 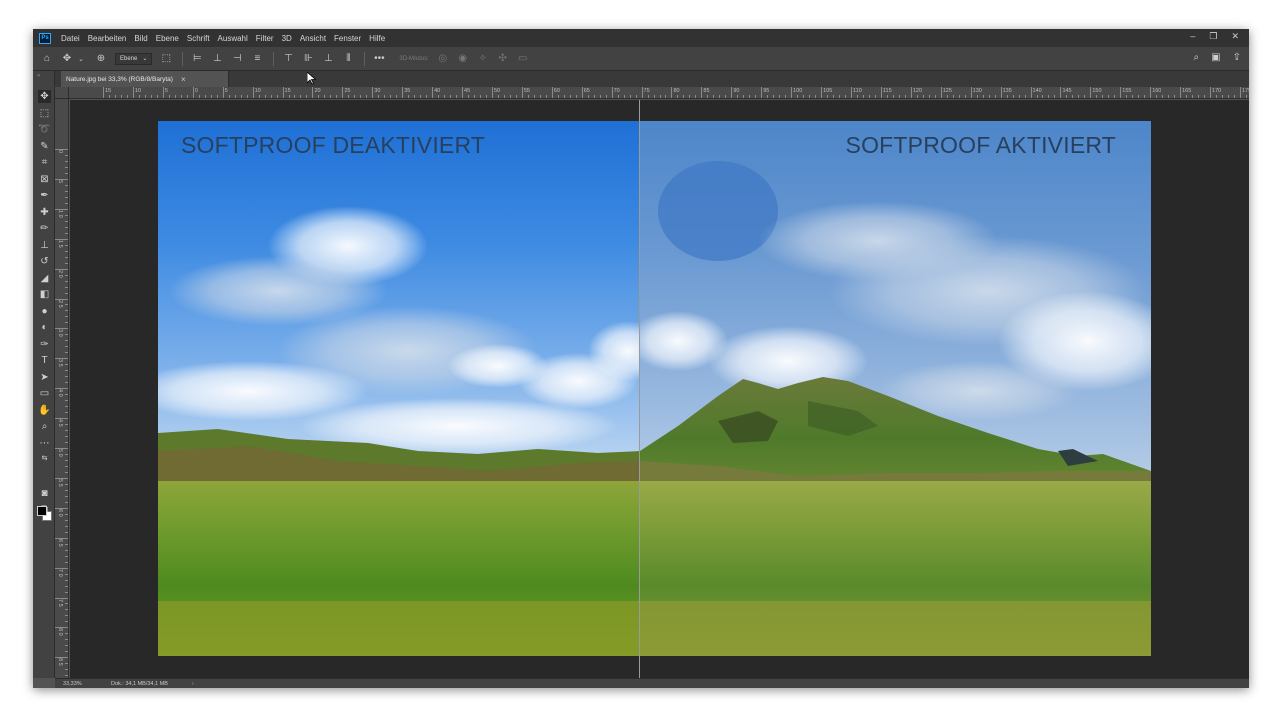 I want to click on toolbox-grip: », so click(x=38, y=76).